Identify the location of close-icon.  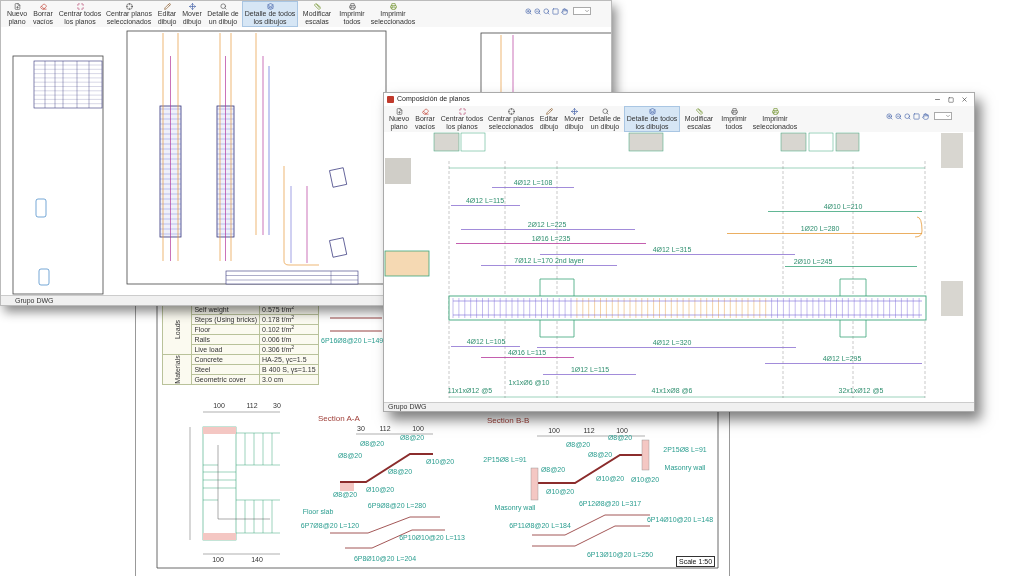
(964, 99).